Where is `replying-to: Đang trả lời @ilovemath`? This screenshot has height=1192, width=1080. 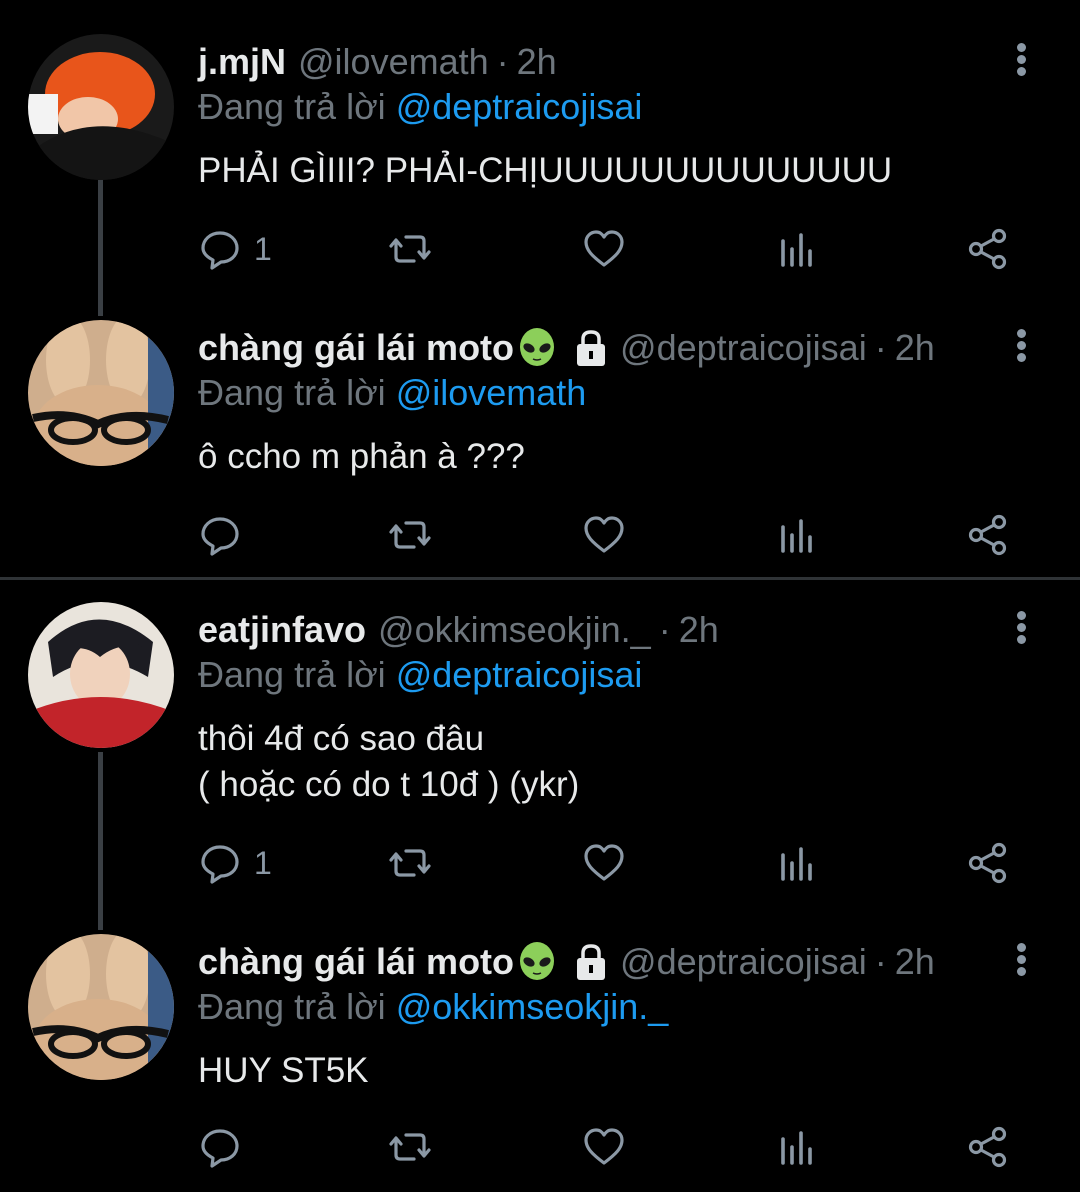
replying-to: Đang trả lời @ilovemath is located at coordinates (392, 393).